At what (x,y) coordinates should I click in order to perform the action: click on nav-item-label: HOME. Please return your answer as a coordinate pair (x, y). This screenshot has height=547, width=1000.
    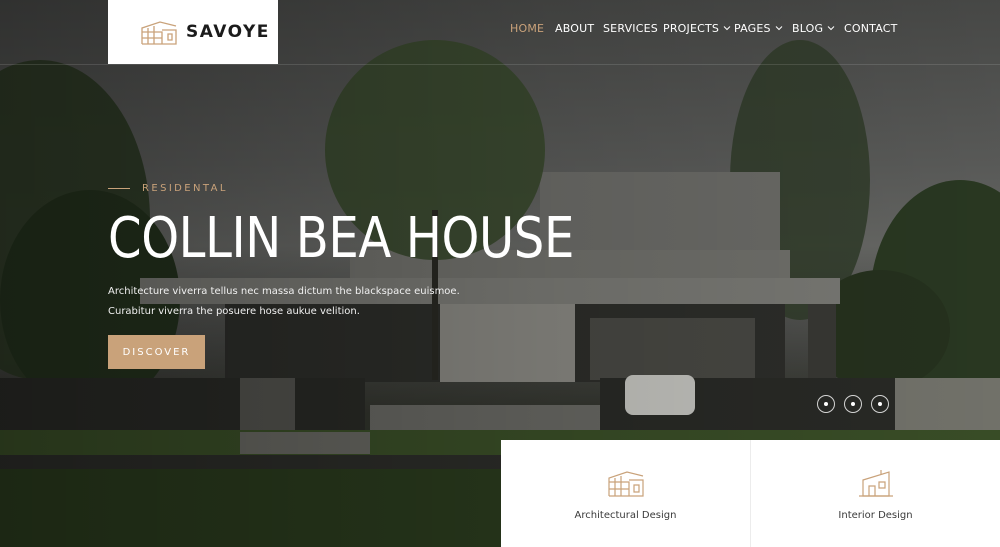
    Looking at the image, I should click on (527, 28).